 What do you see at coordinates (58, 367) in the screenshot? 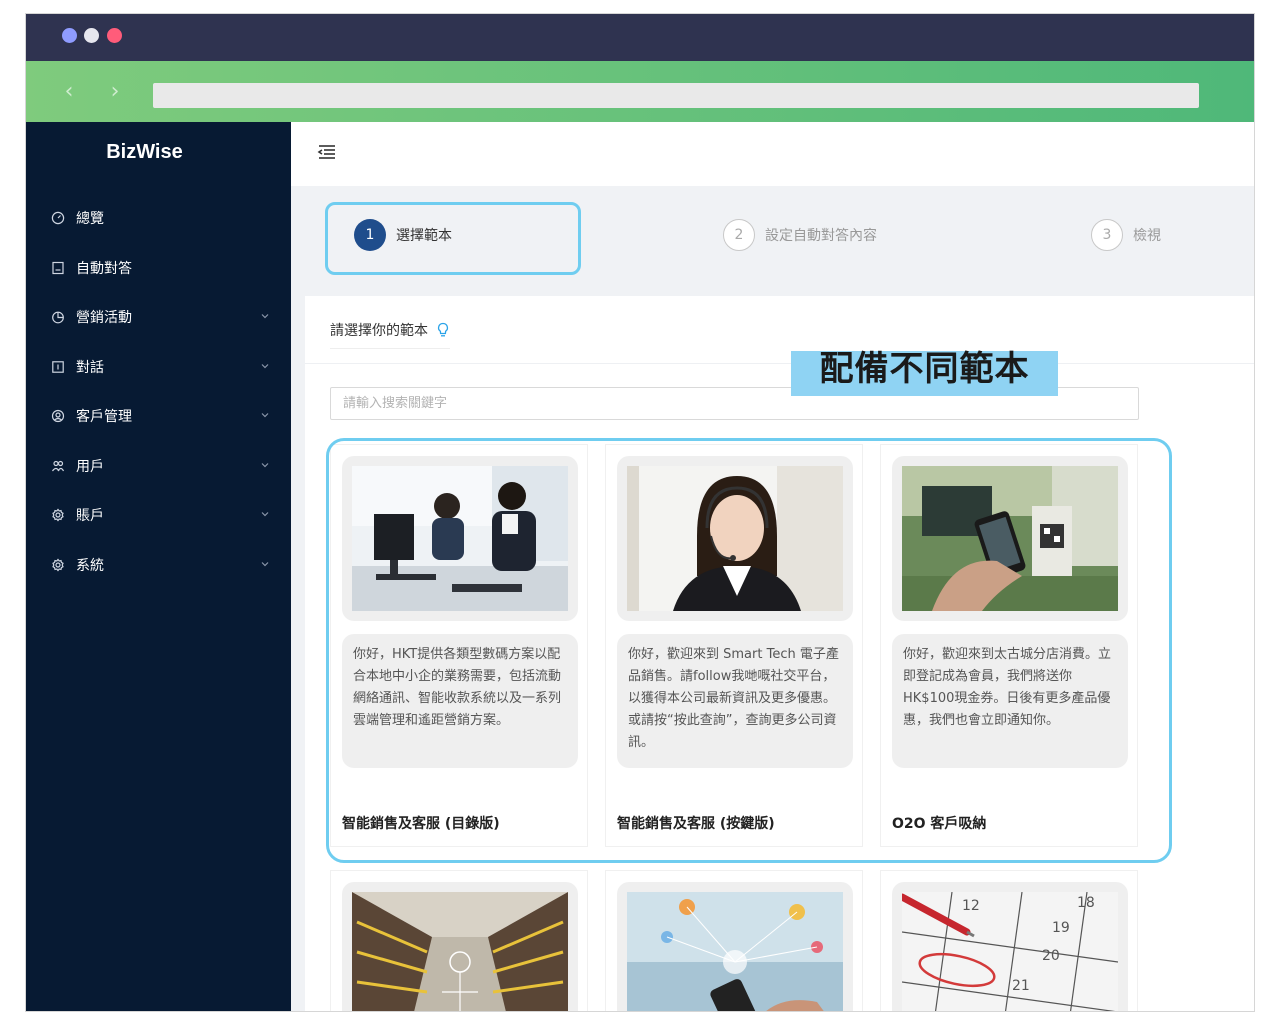
I see `message-box-icon` at bounding box center [58, 367].